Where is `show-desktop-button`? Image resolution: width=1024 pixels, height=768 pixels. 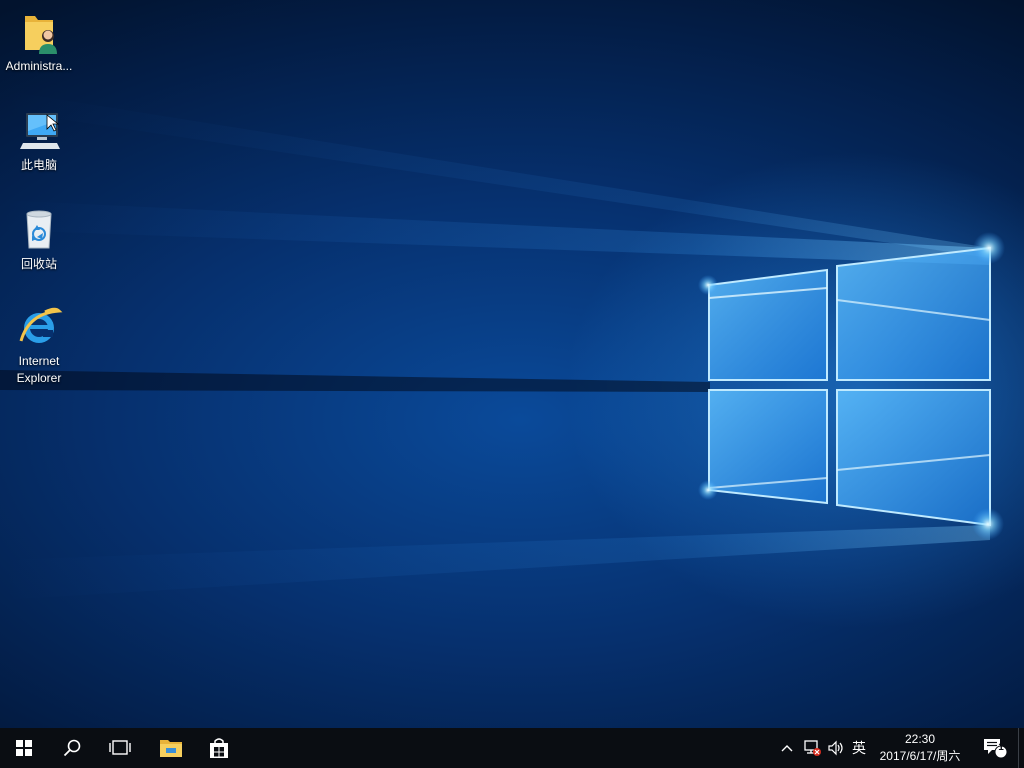 show-desktop-button is located at coordinates (1021, 748).